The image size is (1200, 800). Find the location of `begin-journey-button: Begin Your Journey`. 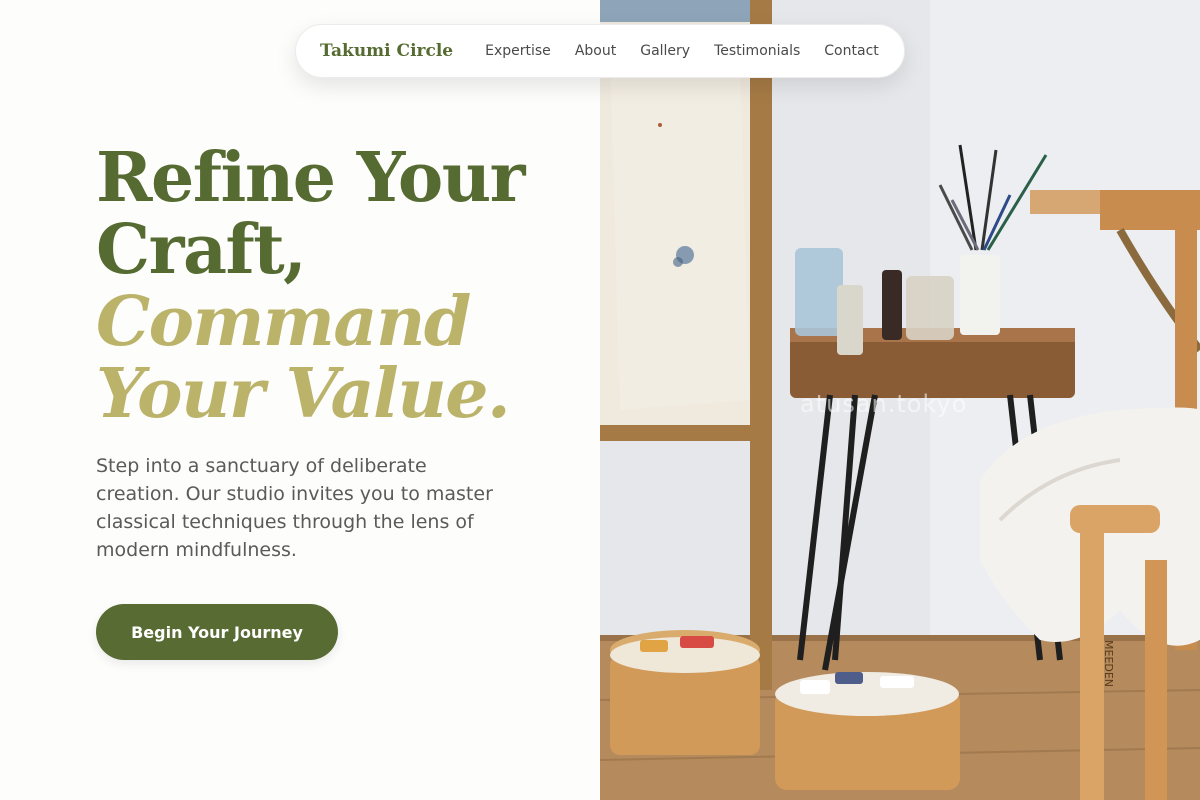

begin-journey-button: Begin Your Journey is located at coordinates (217, 632).